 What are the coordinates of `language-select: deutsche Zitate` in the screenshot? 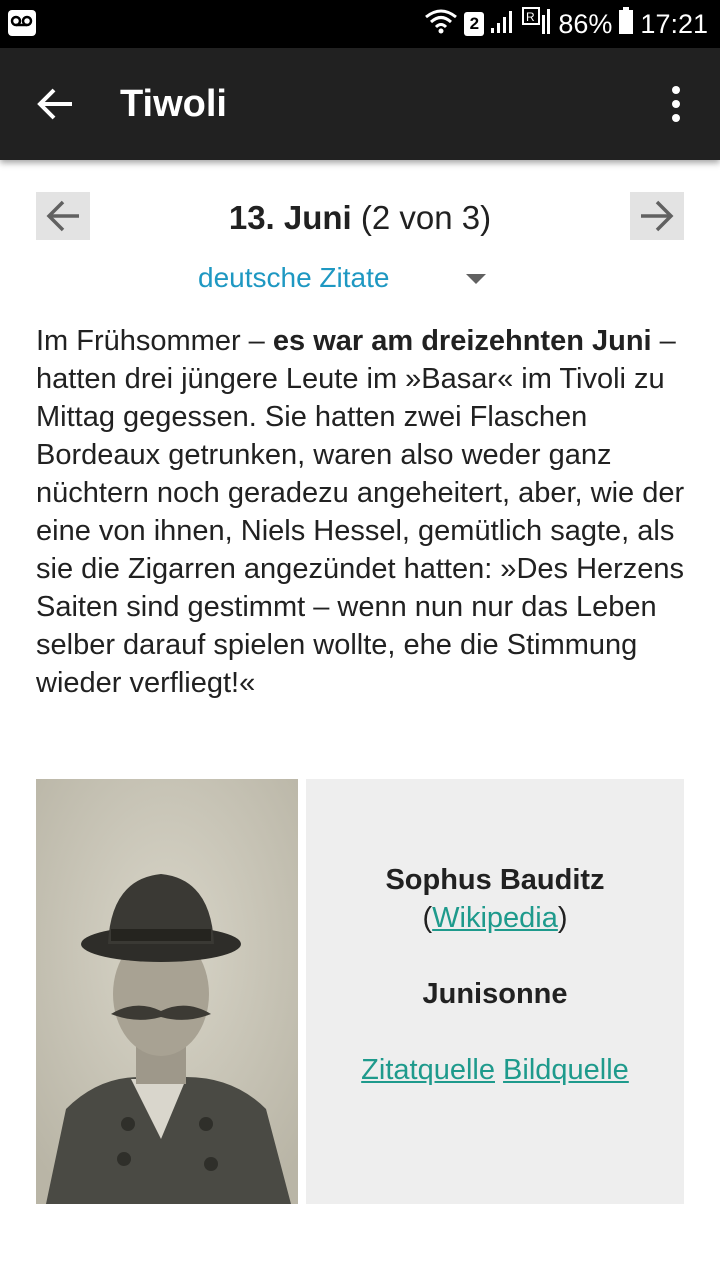 It's located at (348, 278).